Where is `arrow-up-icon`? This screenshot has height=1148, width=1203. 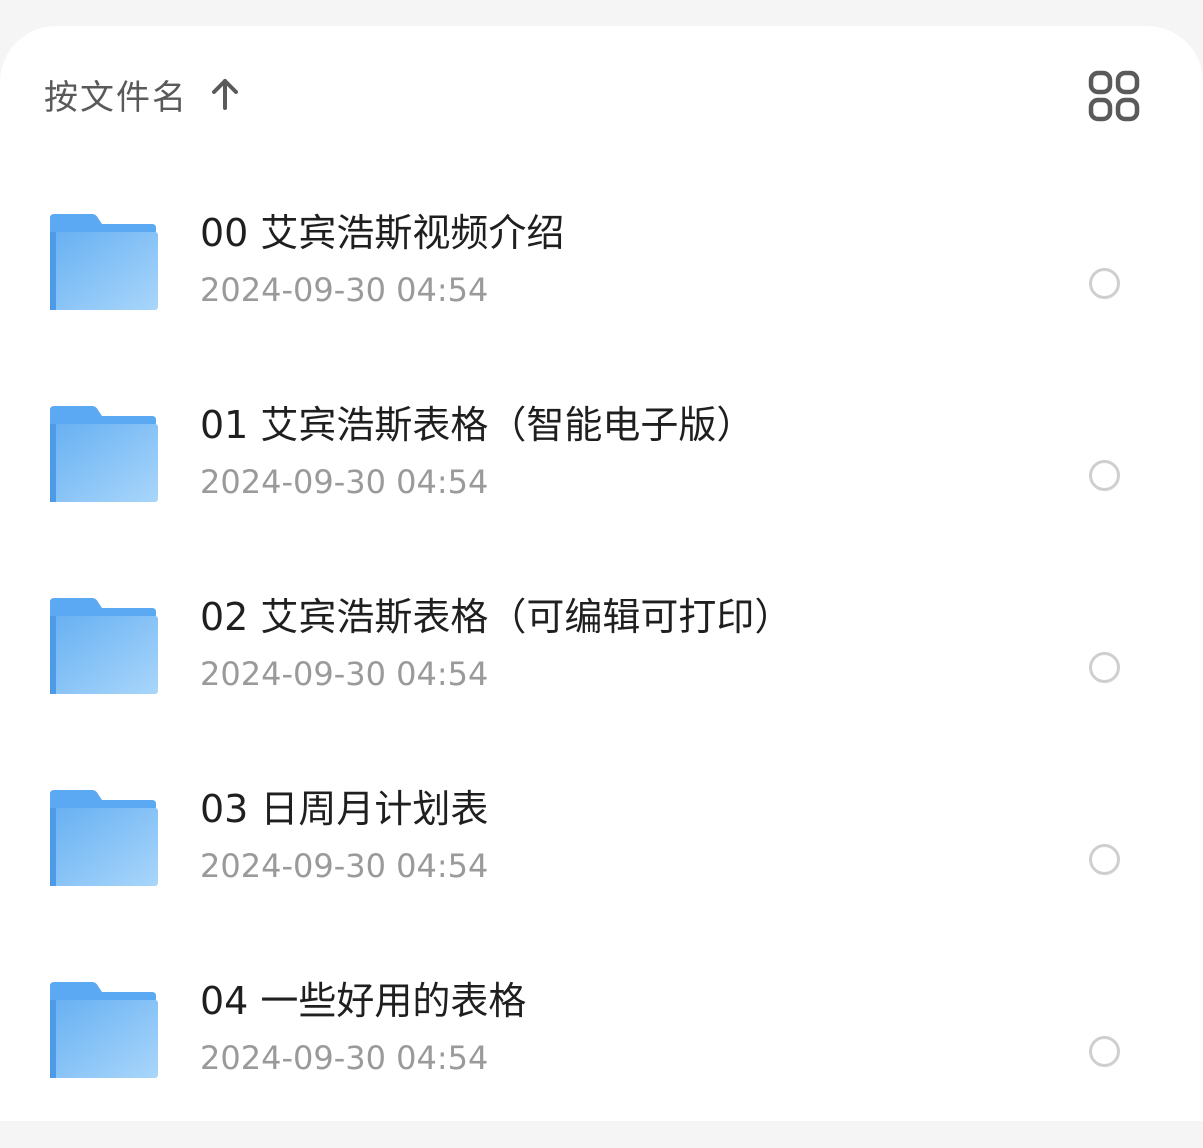 arrow-up-icon is located at coordinates (225, 94).